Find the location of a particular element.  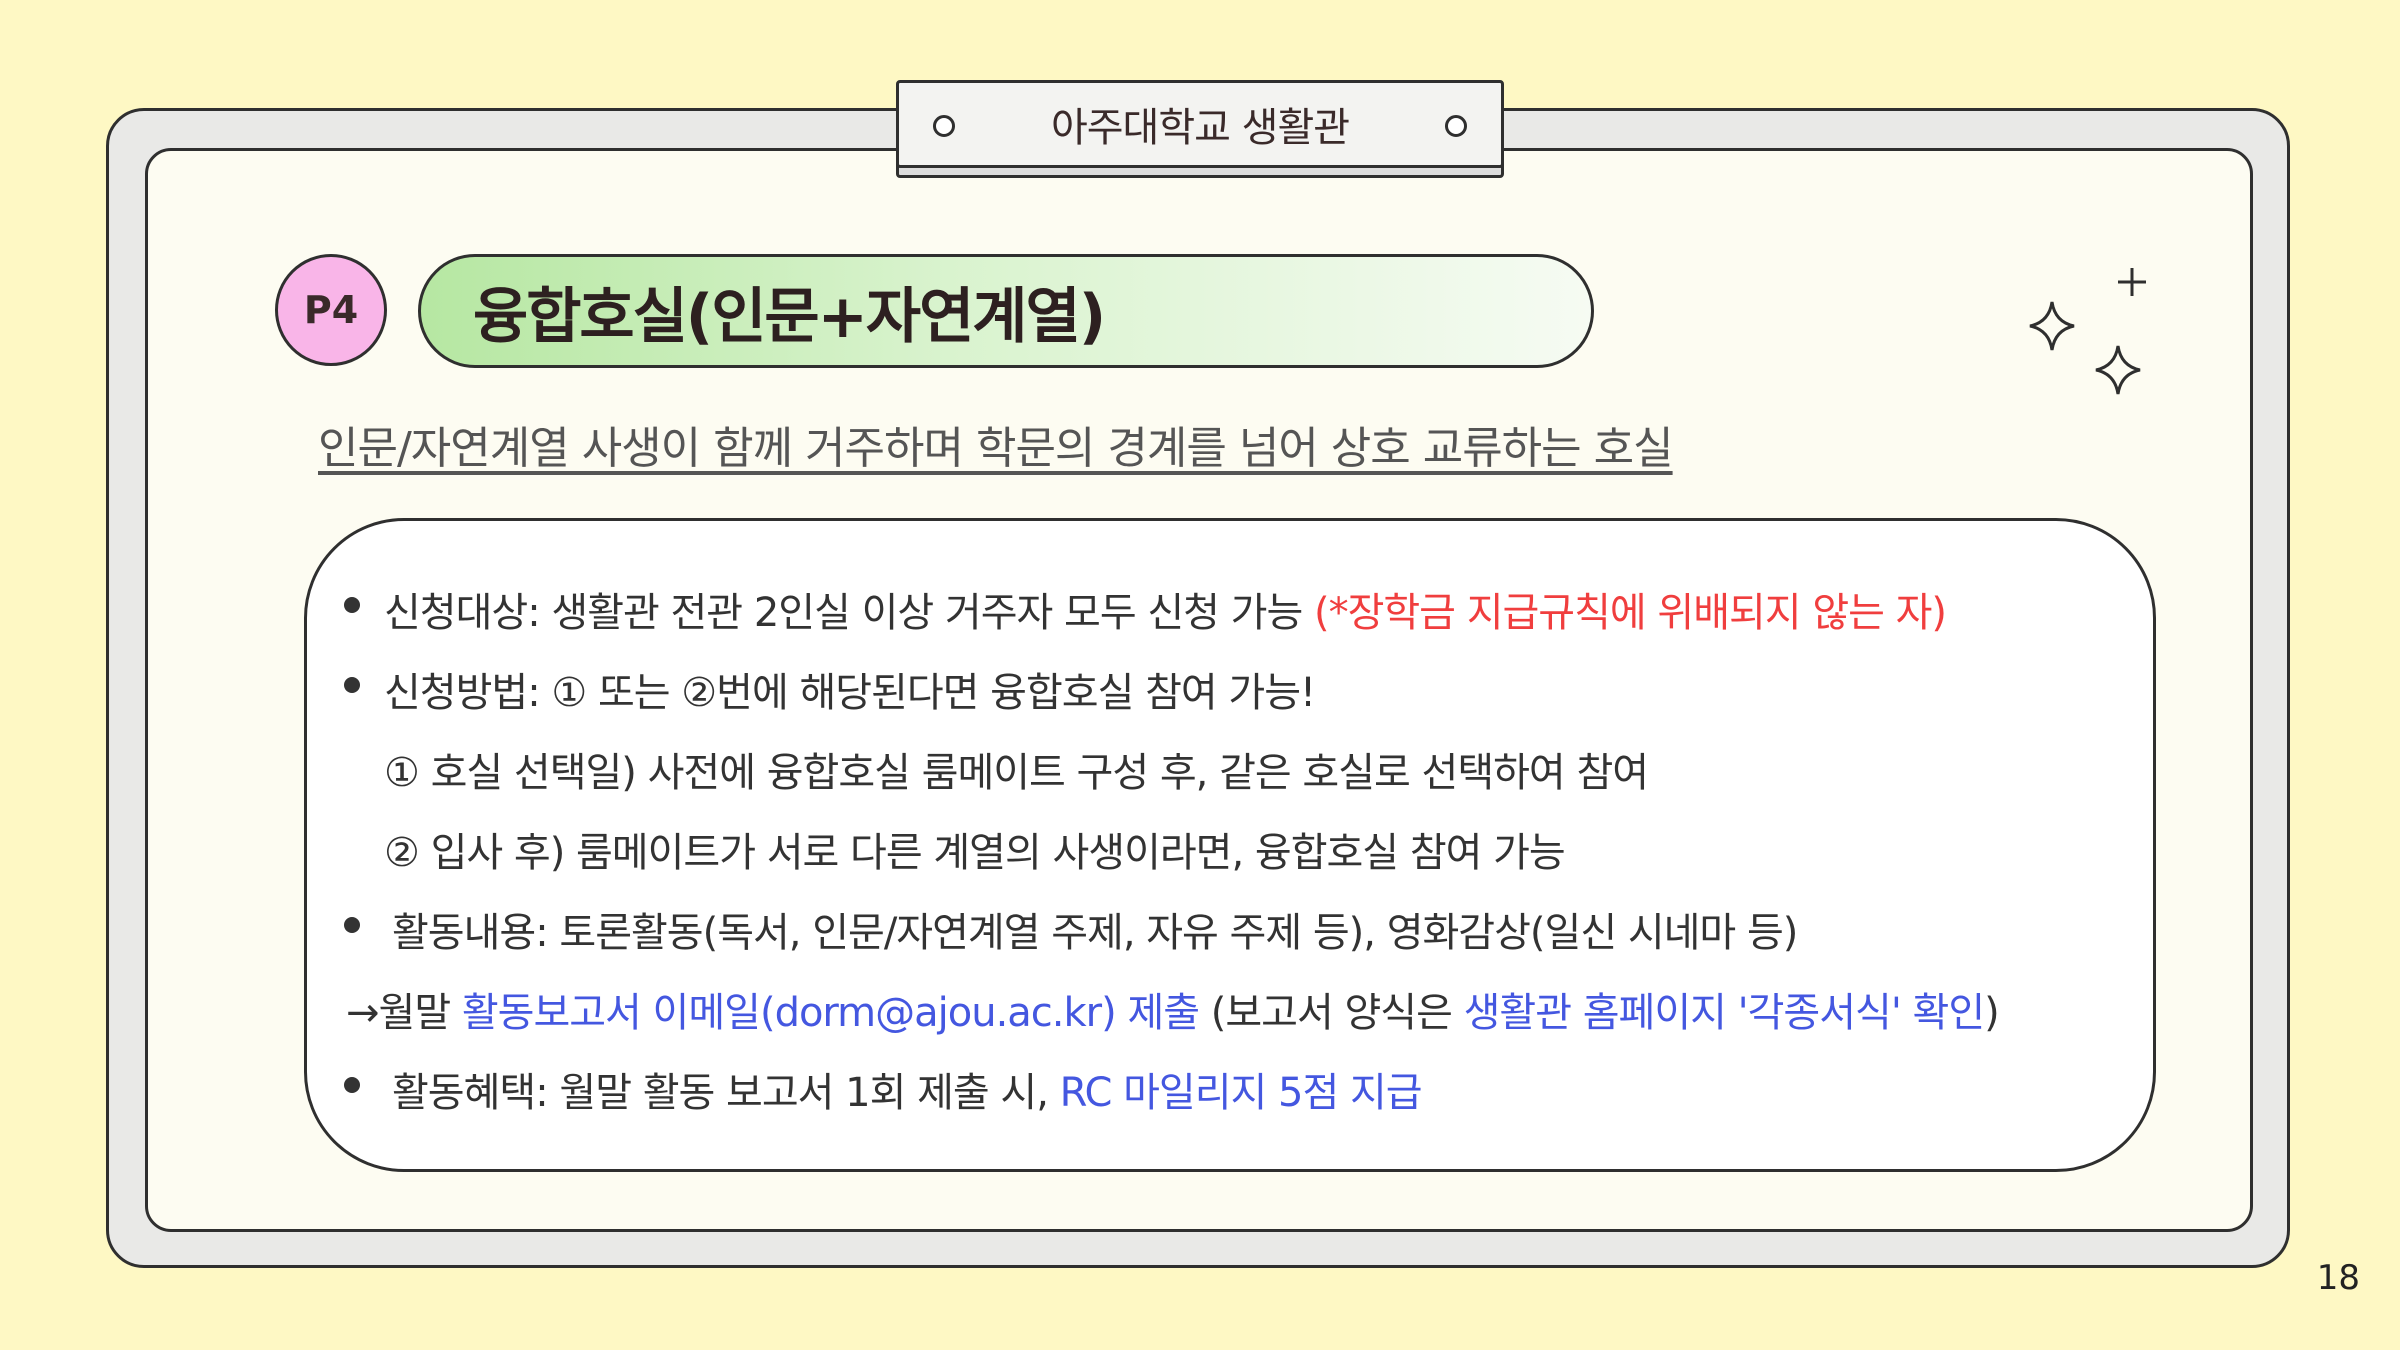

detail-method: 신청방법: ① 또는 ②번에 해당된다면 융합호실 참여 가능! is located at coordinates (850, 693).